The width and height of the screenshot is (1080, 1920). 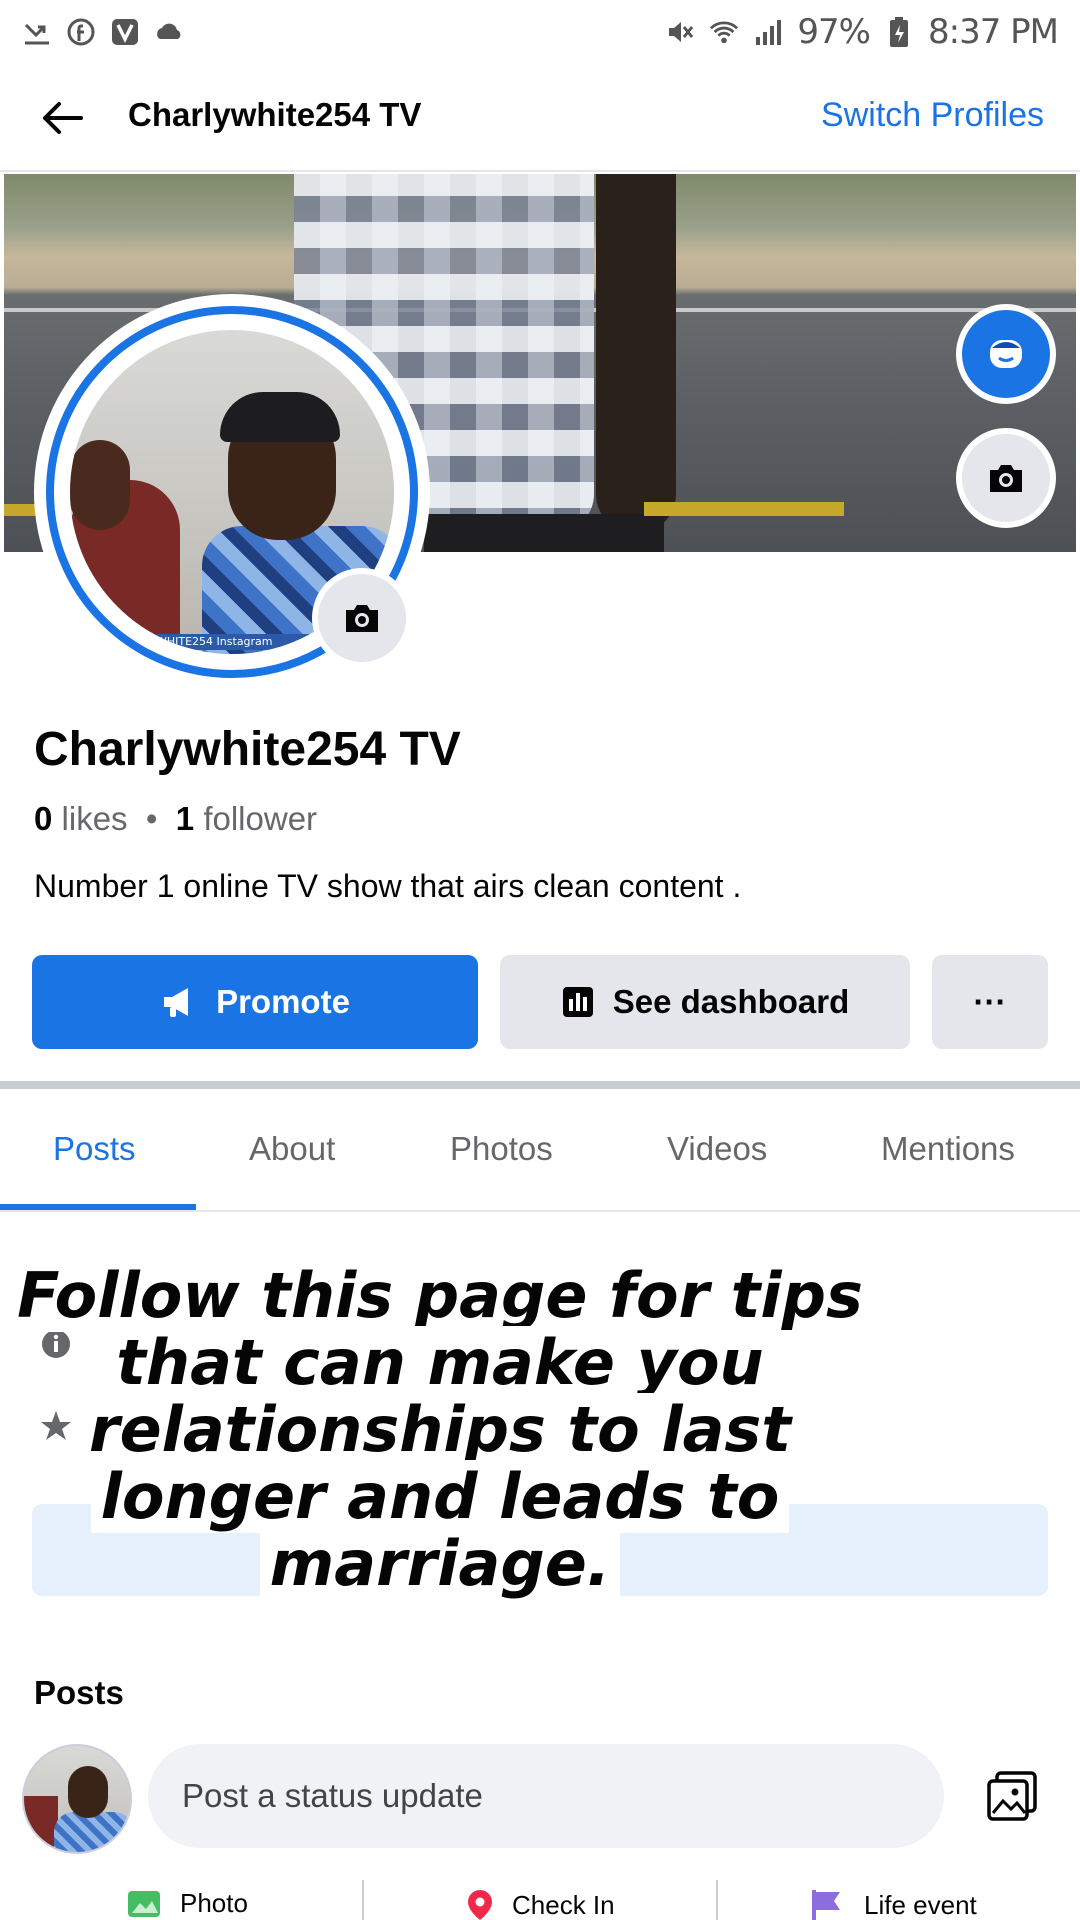 I want to click on signal-icon, so click(x=768, y=32).